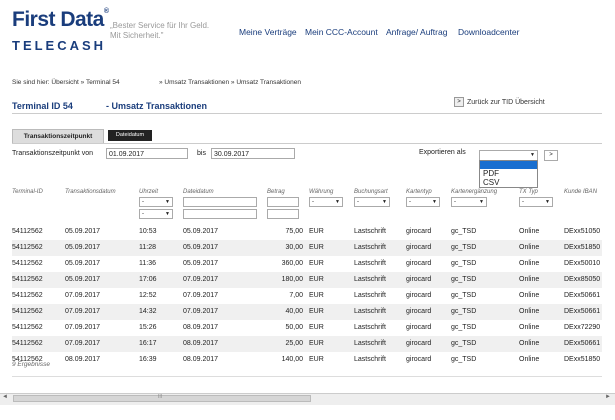 This screenshot has width=615, height=420. Describe the element at coordinates (488, 32) in the screenshot. I see `nav-downloadcenter: Downloadcenter` at that location.